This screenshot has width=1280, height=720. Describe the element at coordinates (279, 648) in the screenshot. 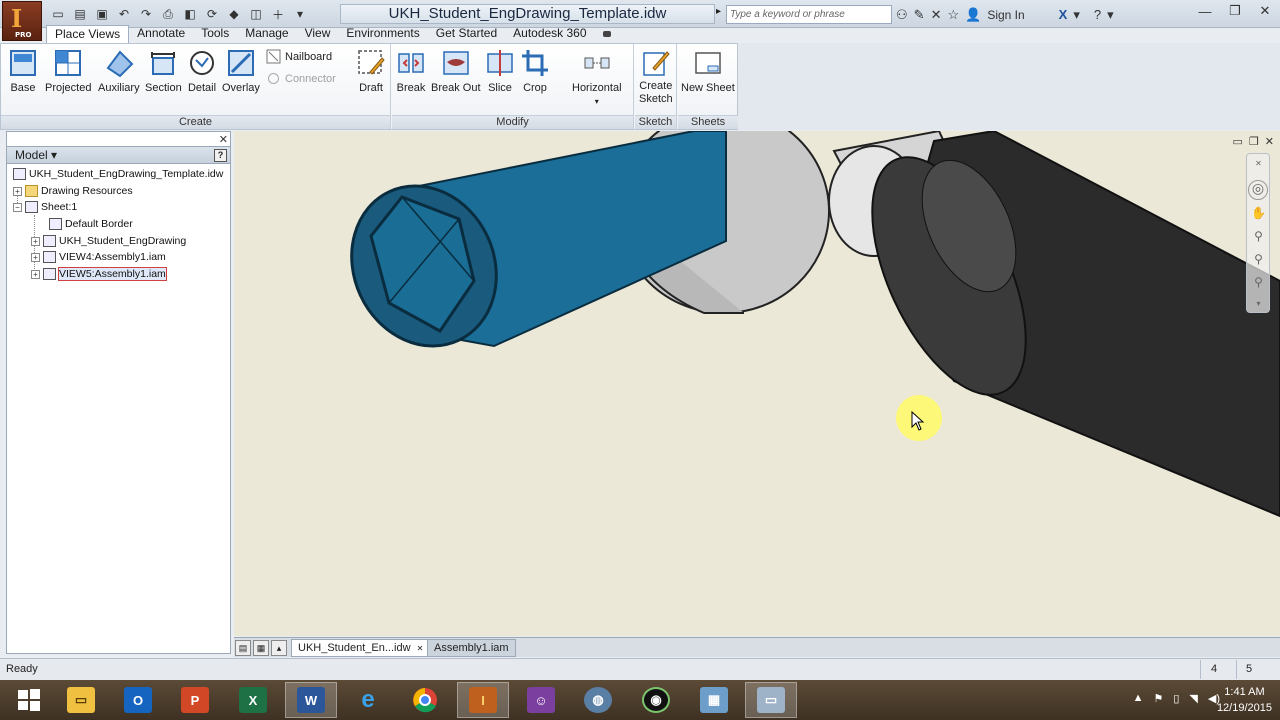

I see `tabs-menu-icon: ▴` at that location.